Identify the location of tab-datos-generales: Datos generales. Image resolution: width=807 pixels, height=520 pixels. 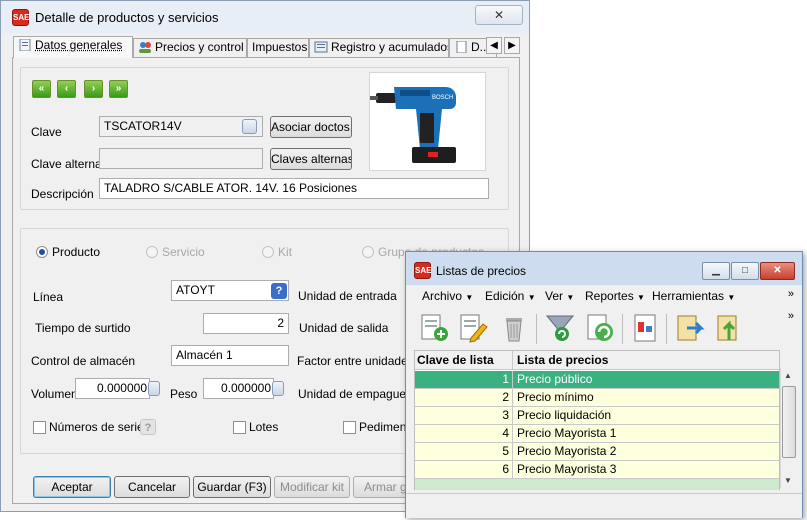
(73, 47).